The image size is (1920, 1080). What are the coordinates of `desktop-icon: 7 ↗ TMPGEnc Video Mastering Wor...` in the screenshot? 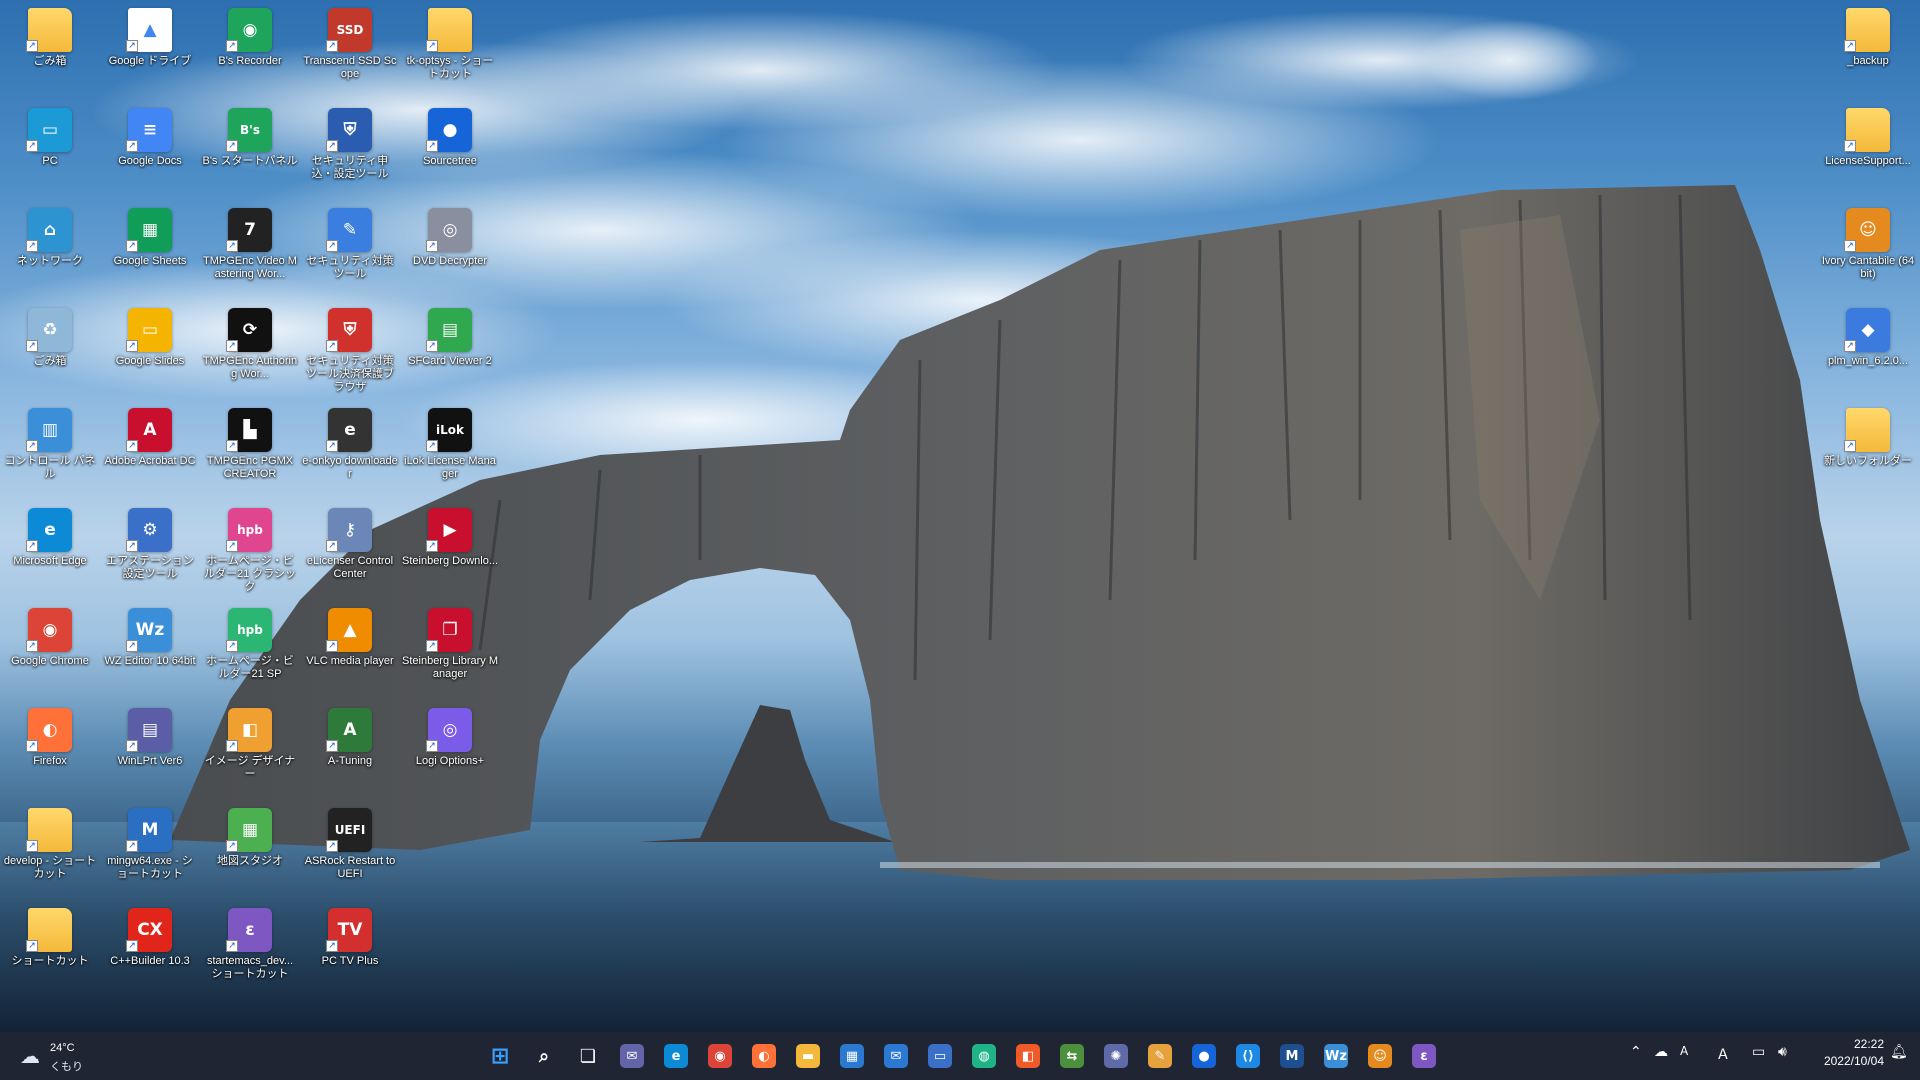 It's located at (250, 250).